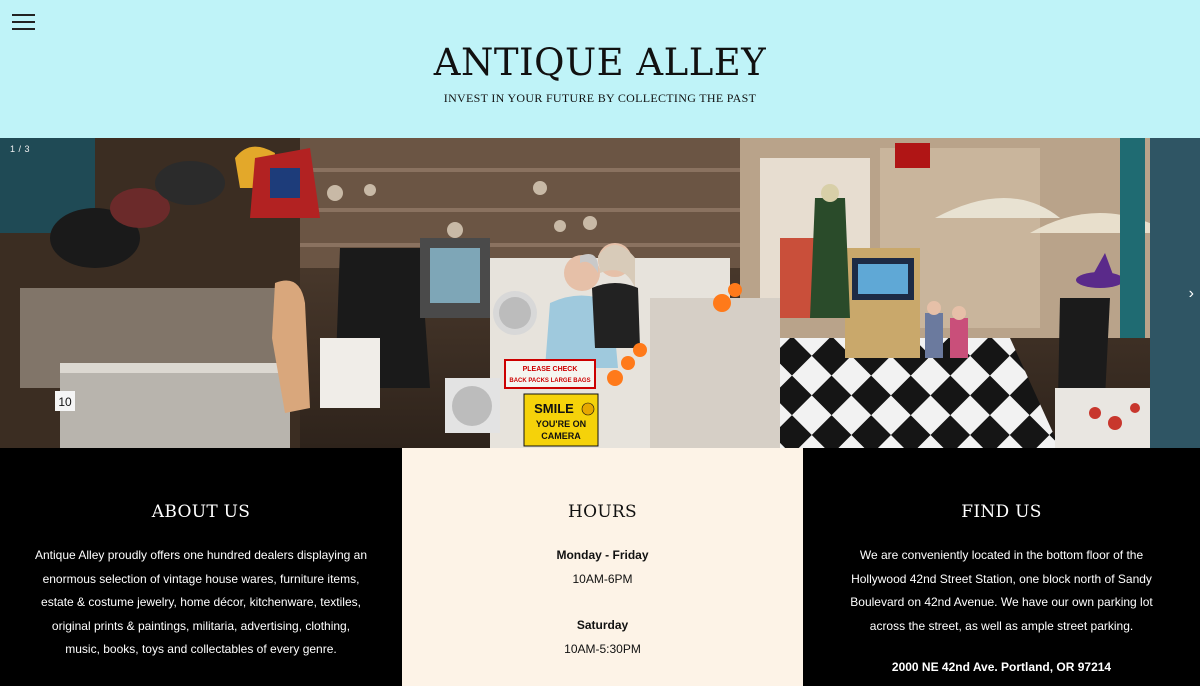  What do you see at coordinates (600, 63) in the screenshot?
I see `site-title: ANTIQUE ALLEY` at bounding box center [600, 63].